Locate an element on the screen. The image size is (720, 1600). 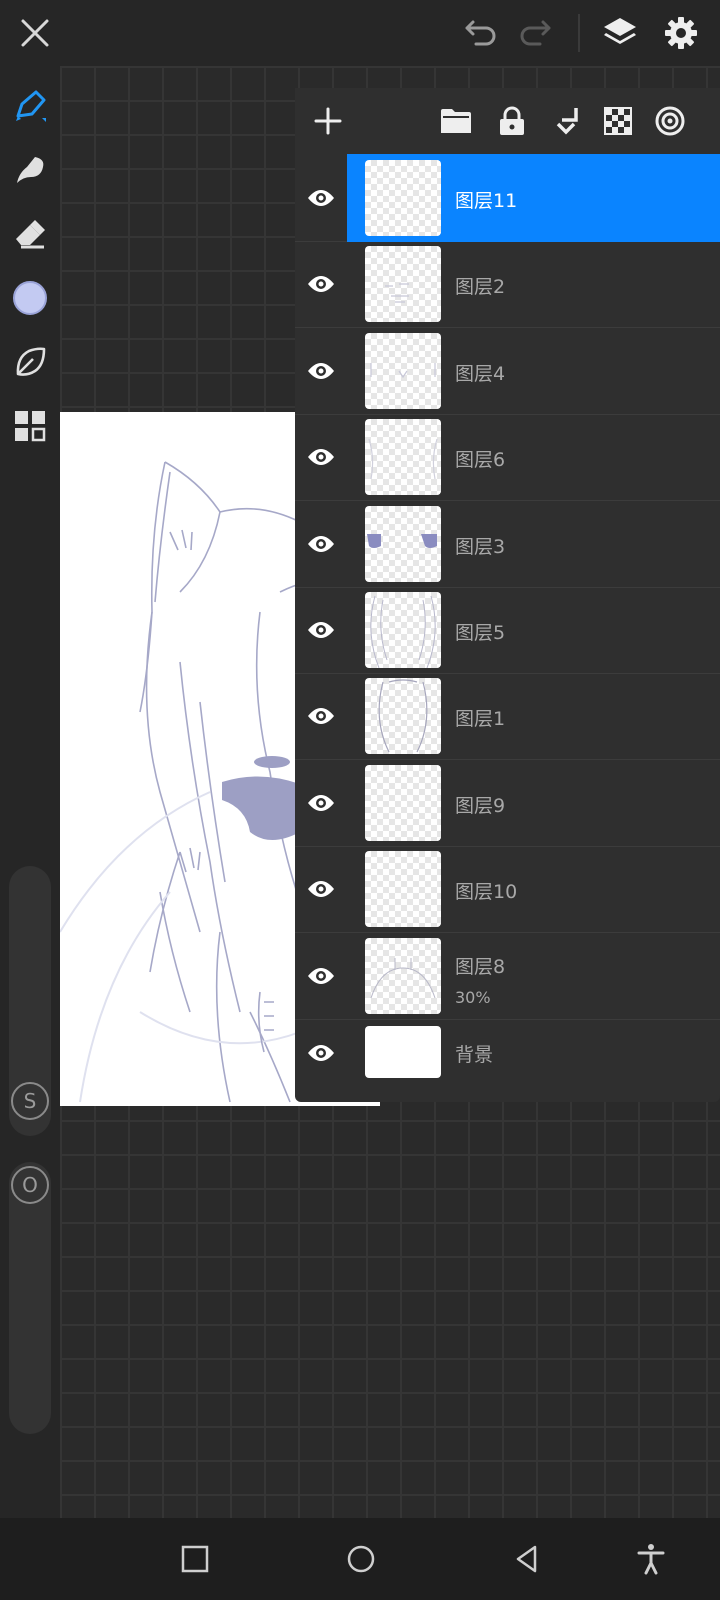
layer-row: 图层5 is located at coordinates (507, 630).